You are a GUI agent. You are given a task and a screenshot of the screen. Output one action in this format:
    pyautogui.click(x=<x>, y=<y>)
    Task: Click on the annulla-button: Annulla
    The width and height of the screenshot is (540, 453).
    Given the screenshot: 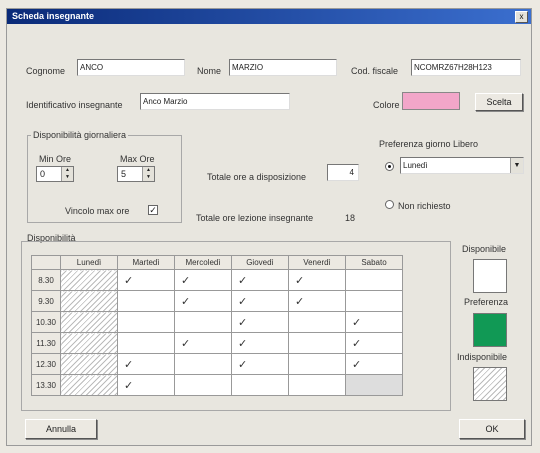 What is the action you would take?
    pyautogui.click(x=61, y=429)
    